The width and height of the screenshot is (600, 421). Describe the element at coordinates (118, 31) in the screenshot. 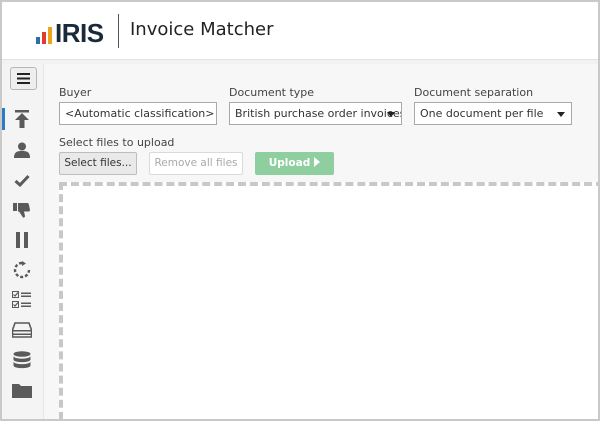

I see `header-divider` at that location.